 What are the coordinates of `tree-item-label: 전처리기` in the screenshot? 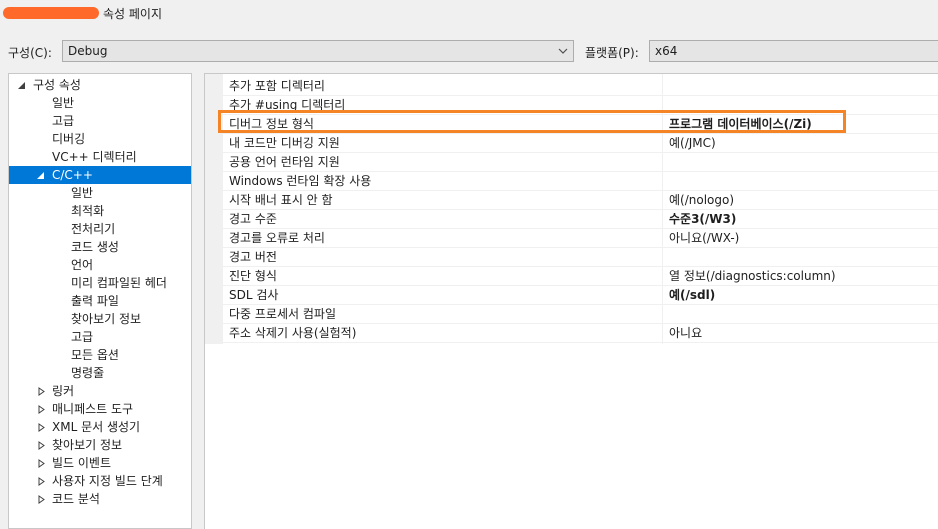 It's located at (93, 229).